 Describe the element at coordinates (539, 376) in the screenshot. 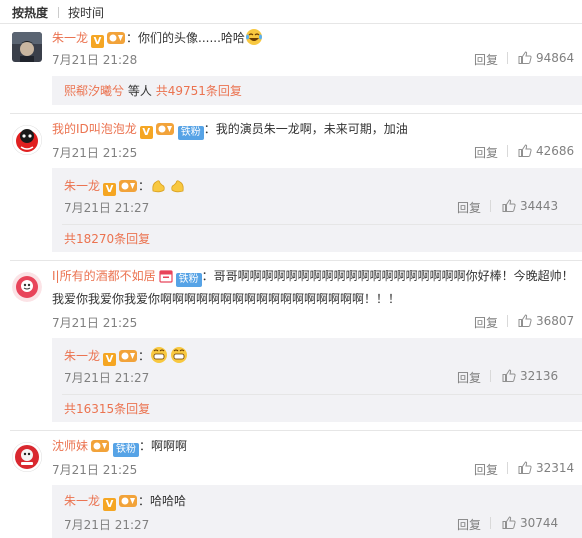

I see `like-count: 32136` at that location.